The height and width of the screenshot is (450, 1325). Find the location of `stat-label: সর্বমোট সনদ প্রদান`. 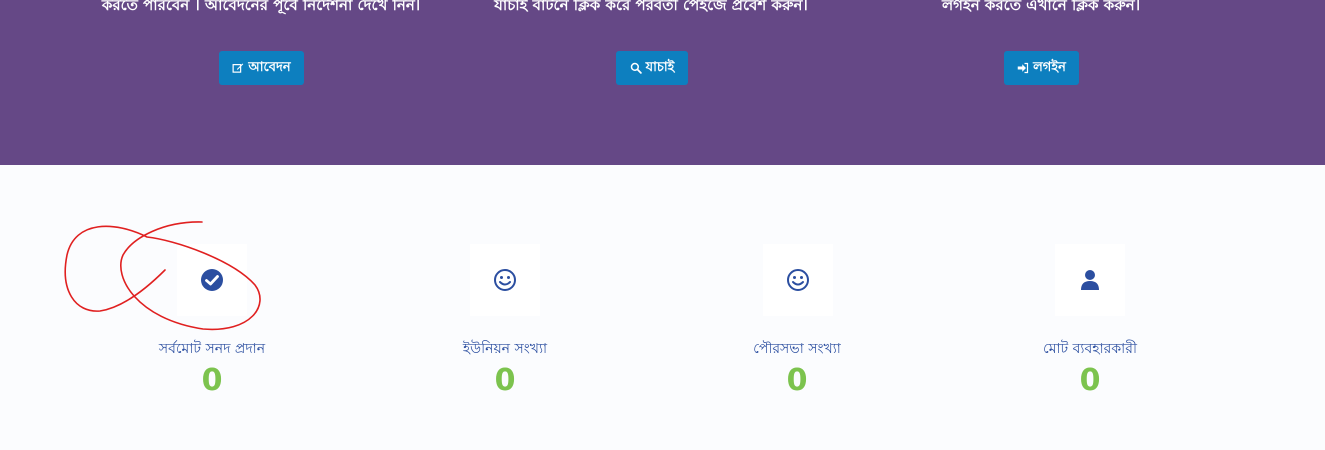

stat-label: সর্বমোট সনদ প্রদান is located at coordinates (212, 349).